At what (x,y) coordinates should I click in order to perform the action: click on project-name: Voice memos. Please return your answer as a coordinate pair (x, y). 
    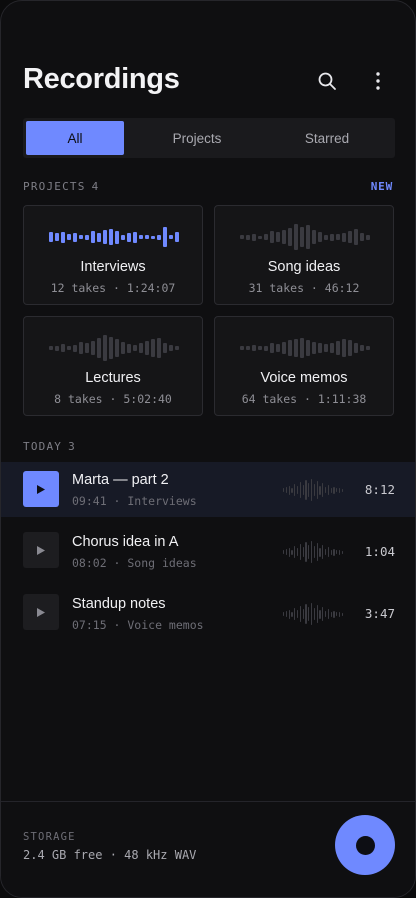
    Looking at the image, I should click on (304, 378).